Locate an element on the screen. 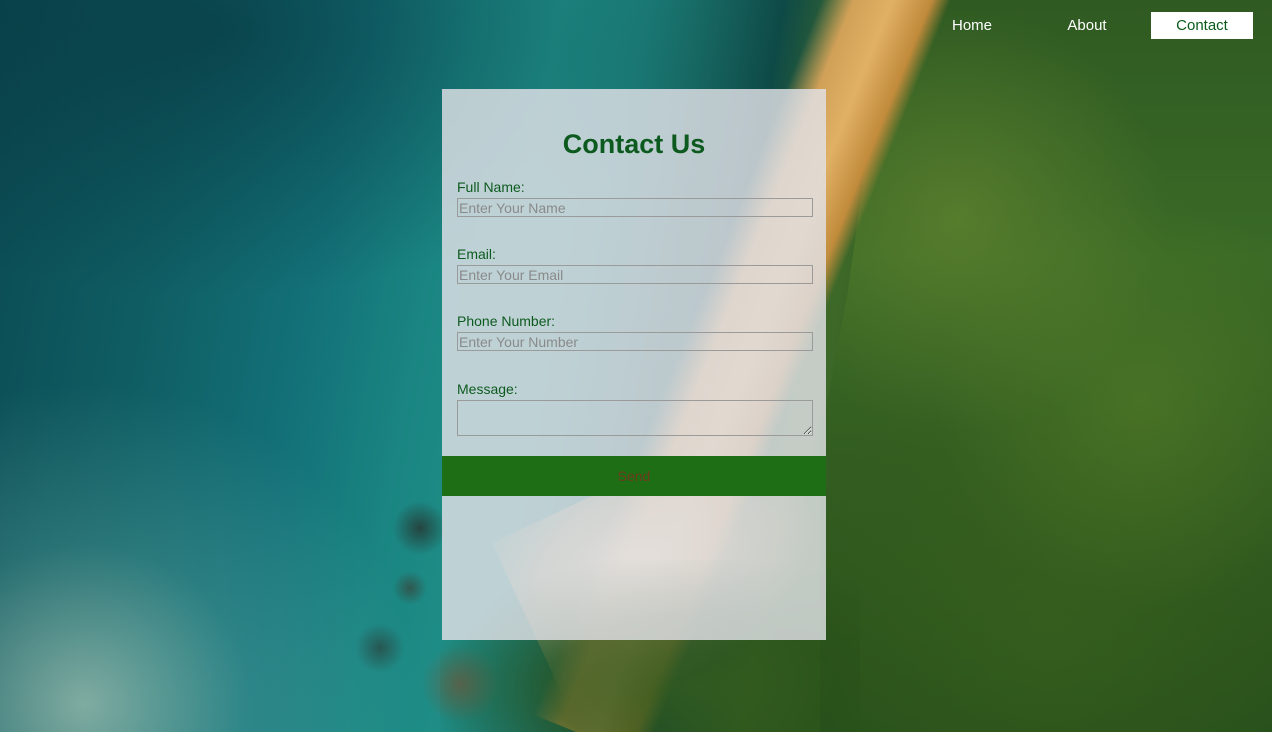  message-textarea is located at coordinates (635, 418).